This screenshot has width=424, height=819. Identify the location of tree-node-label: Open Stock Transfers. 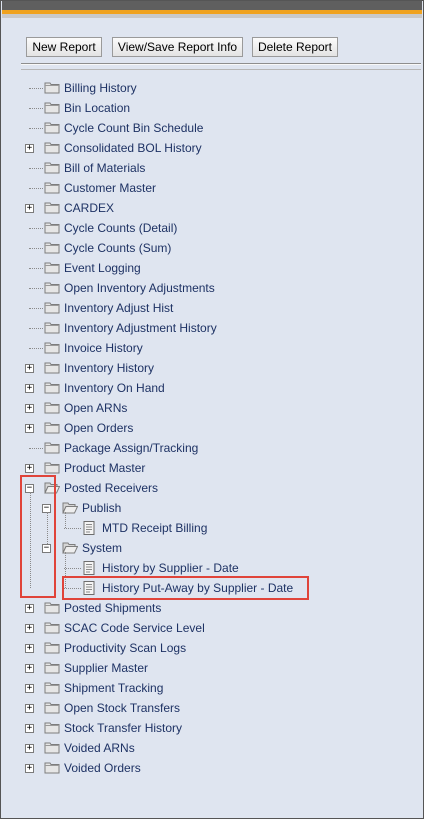
(122, 708).